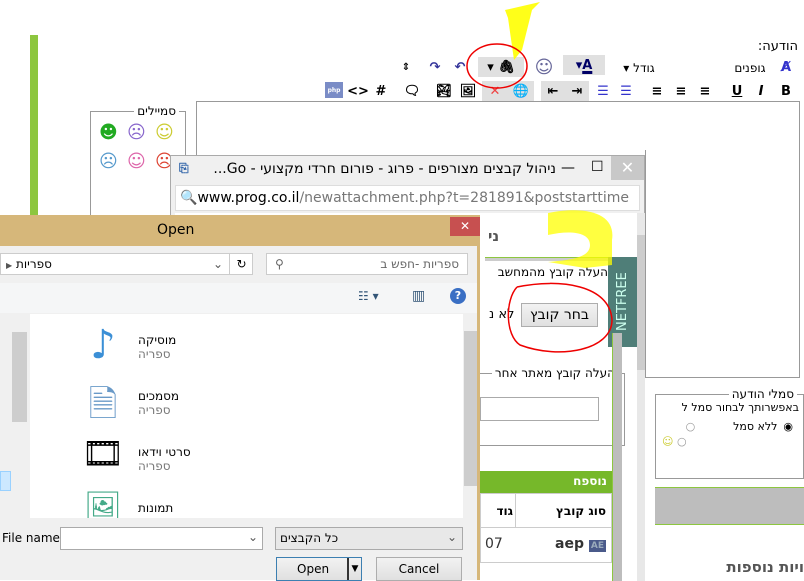  What do you see at coordinates (33, 264) in the screenshot?
I see `breadcrumb: ספריות` at bounding box center [33, 264].